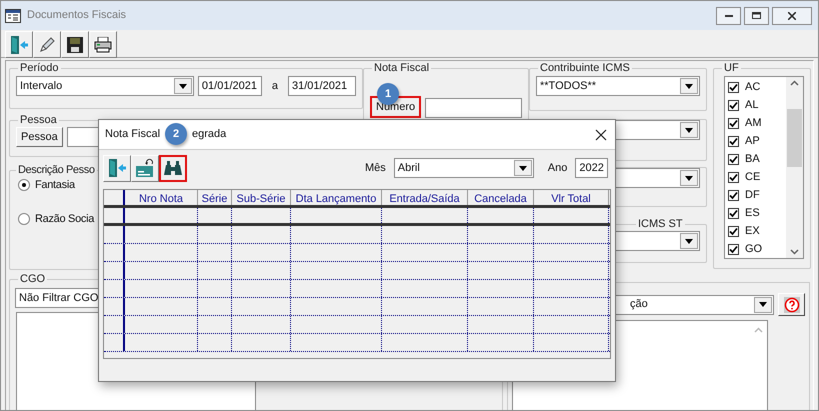 The width and height of the screenshot is (819, 411). I want to click on state-label: AL, so click(751, 105).